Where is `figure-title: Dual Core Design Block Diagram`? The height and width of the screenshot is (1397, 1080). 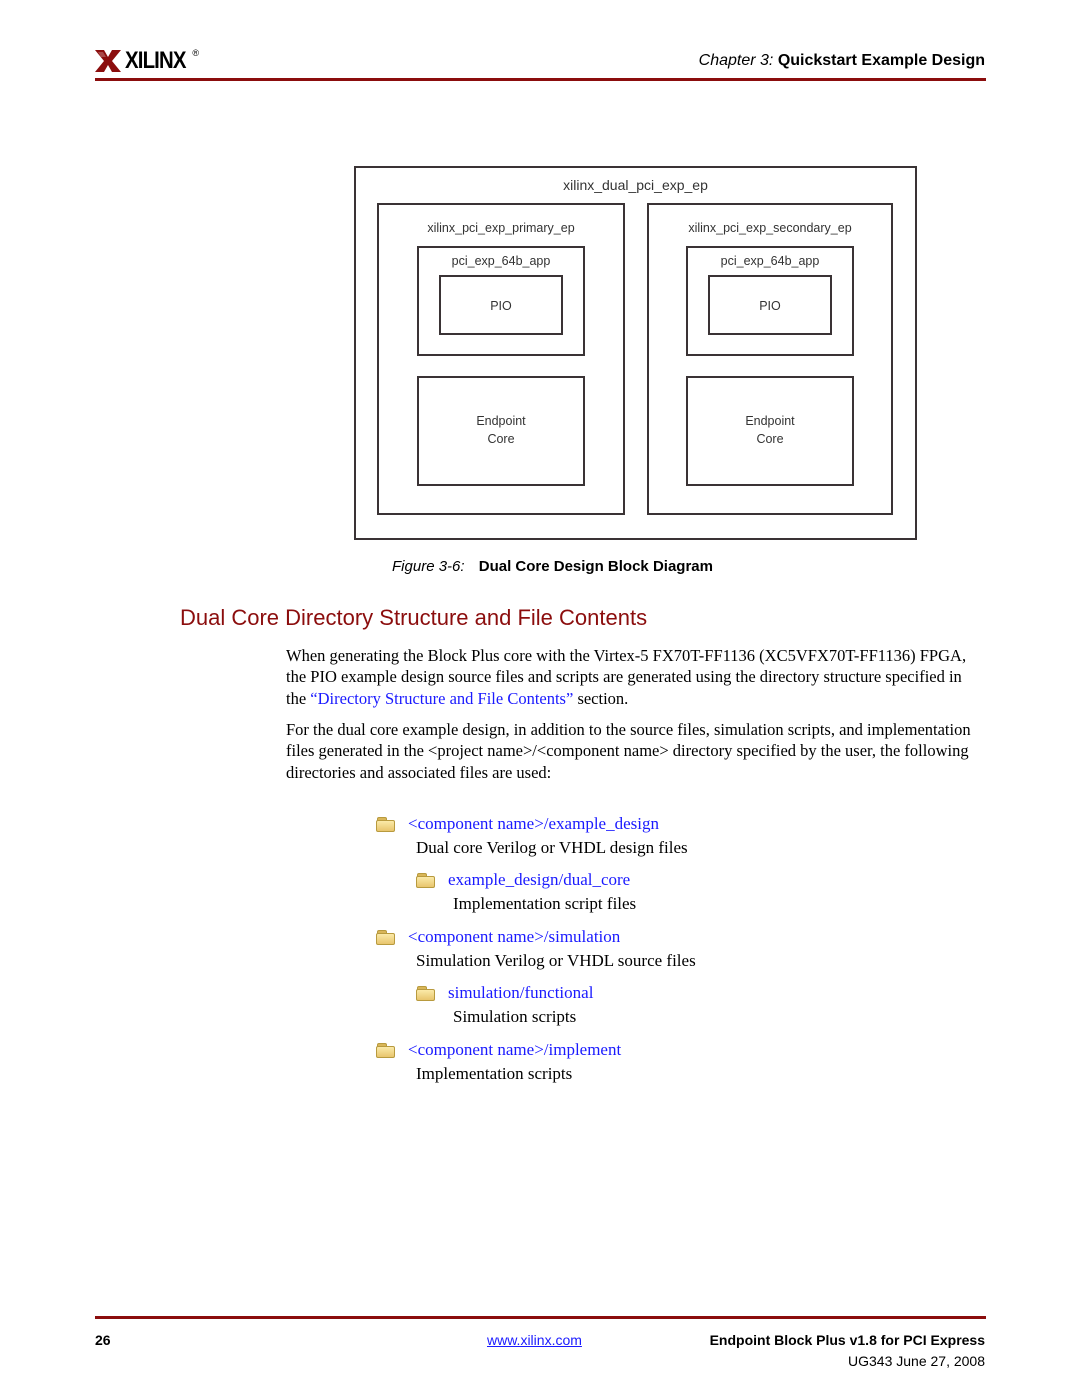
figure-title: Dual Core Design Block Diagram is located at coordinates (595, 566).